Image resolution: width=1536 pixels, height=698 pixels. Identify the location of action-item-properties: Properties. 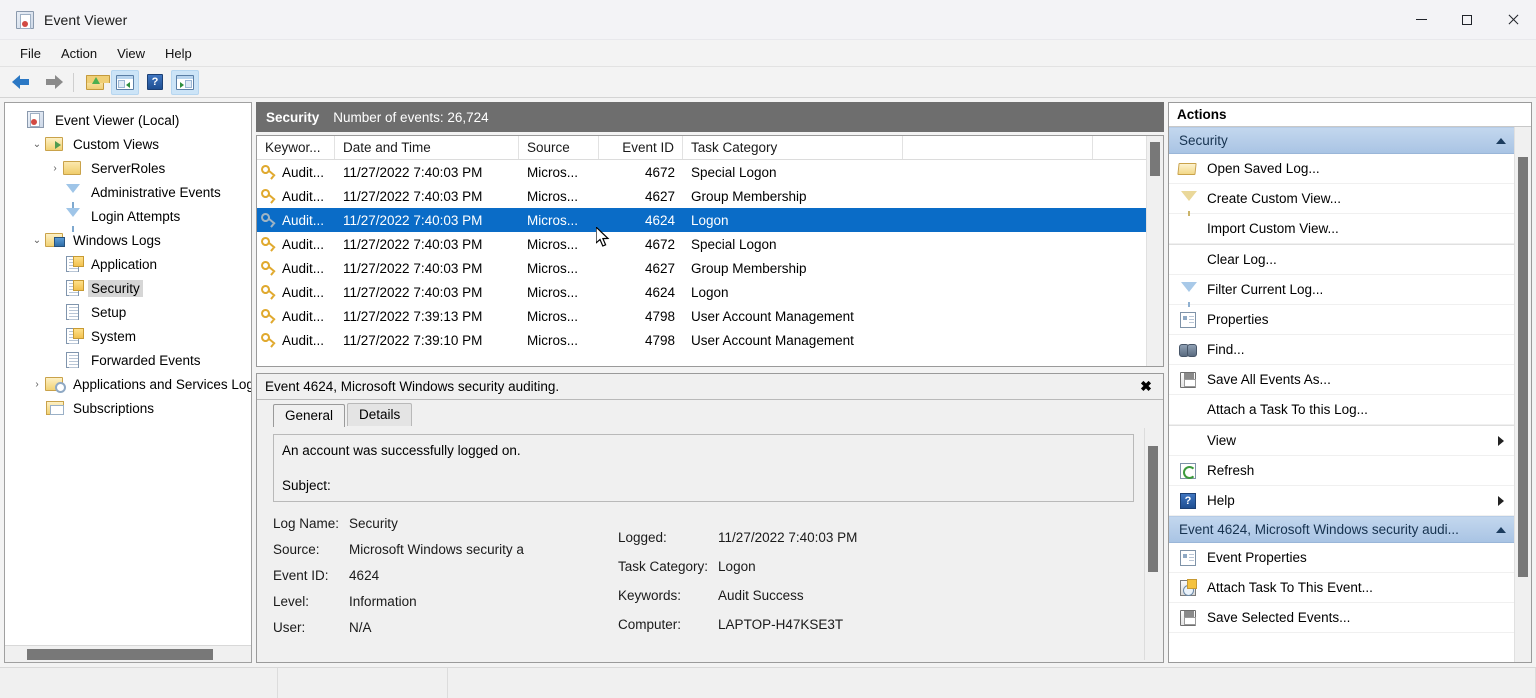
(1341, 320).